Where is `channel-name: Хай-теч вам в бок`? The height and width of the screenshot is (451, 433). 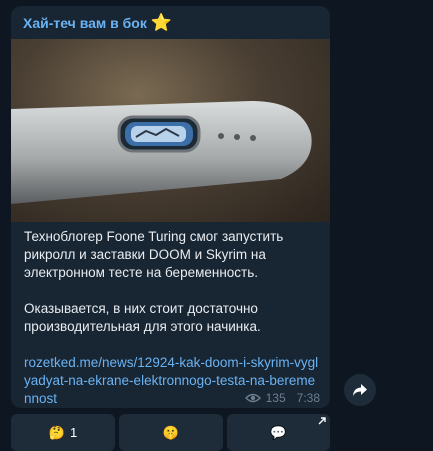 channel-name: Хай-теч вам в бок is located at coordinates (85, 23).